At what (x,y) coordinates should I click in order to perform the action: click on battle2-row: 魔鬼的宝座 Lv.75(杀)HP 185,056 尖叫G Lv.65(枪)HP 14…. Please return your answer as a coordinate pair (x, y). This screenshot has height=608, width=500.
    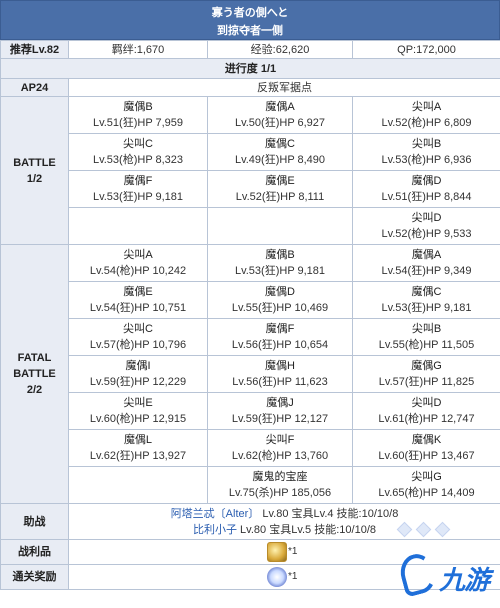
    Looking at the image, I should click on (250, 485).